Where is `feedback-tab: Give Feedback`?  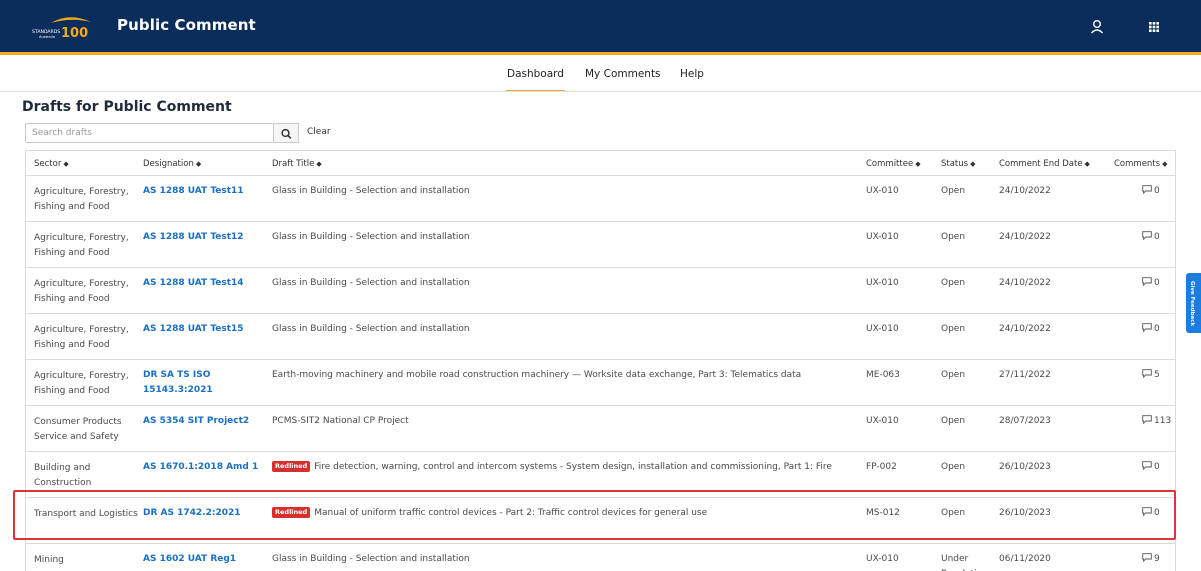 feedback-tab: Give Feedback is located at coordinates (1193, 303).